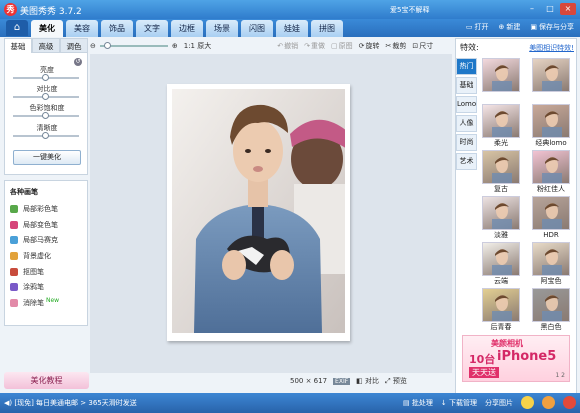  I want to click on preview-label: 预览, so click(399, 381).